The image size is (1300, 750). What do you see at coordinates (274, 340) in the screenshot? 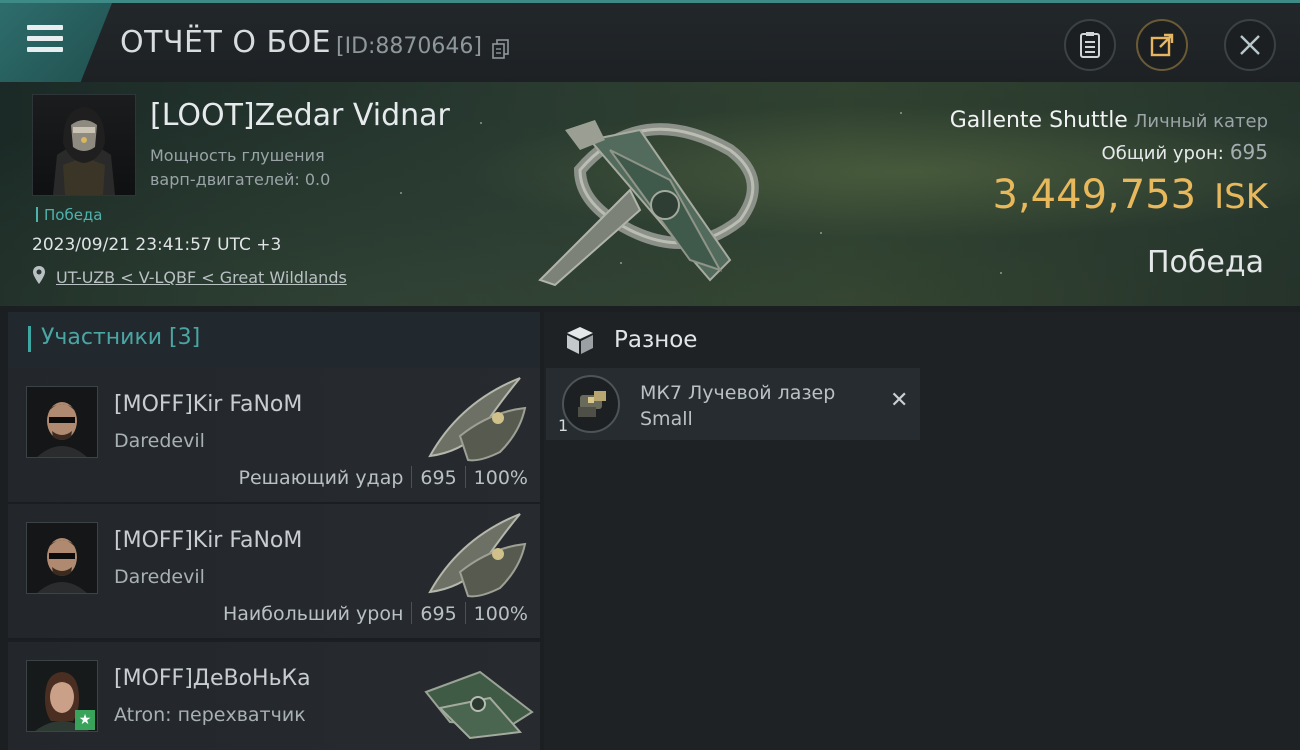
I see `participants-header: Участники [3]` at bounding box center [274, 340].